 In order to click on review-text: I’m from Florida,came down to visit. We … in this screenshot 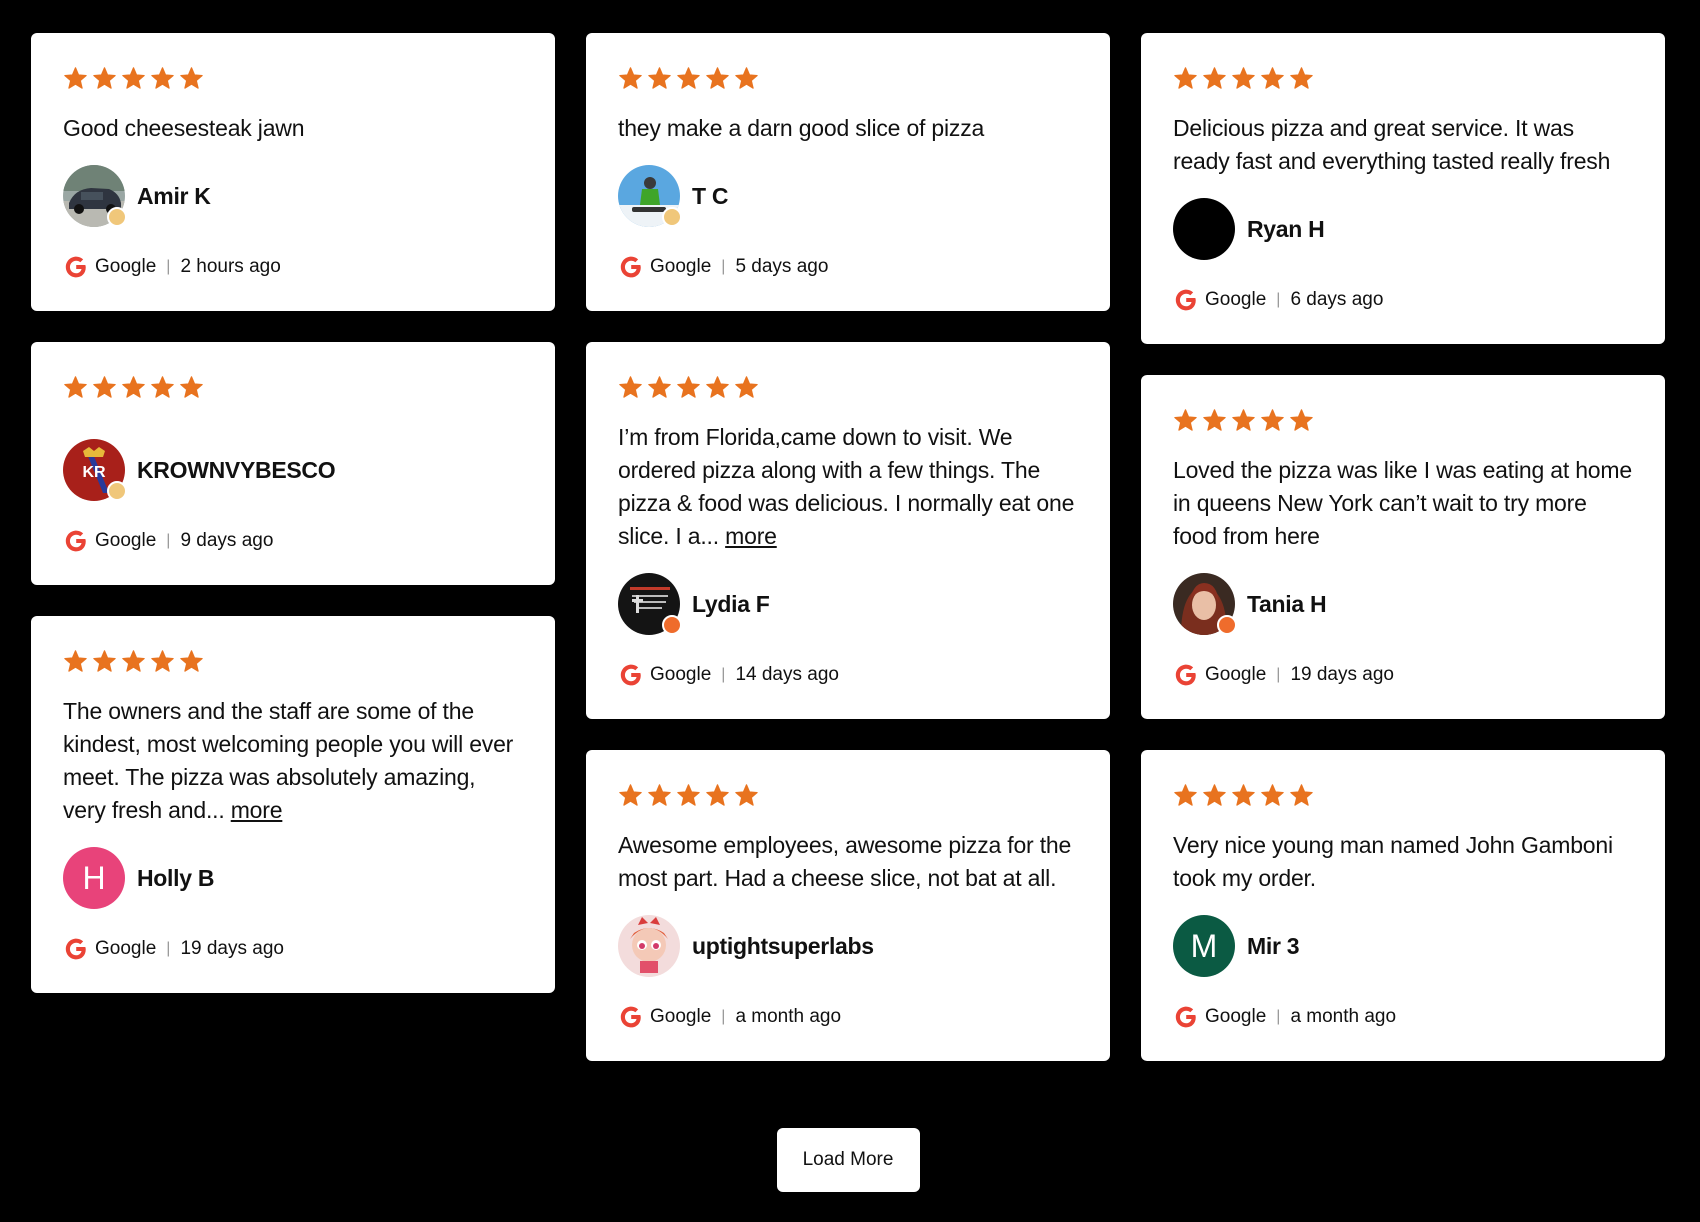, I will do `click(848, 487)`.